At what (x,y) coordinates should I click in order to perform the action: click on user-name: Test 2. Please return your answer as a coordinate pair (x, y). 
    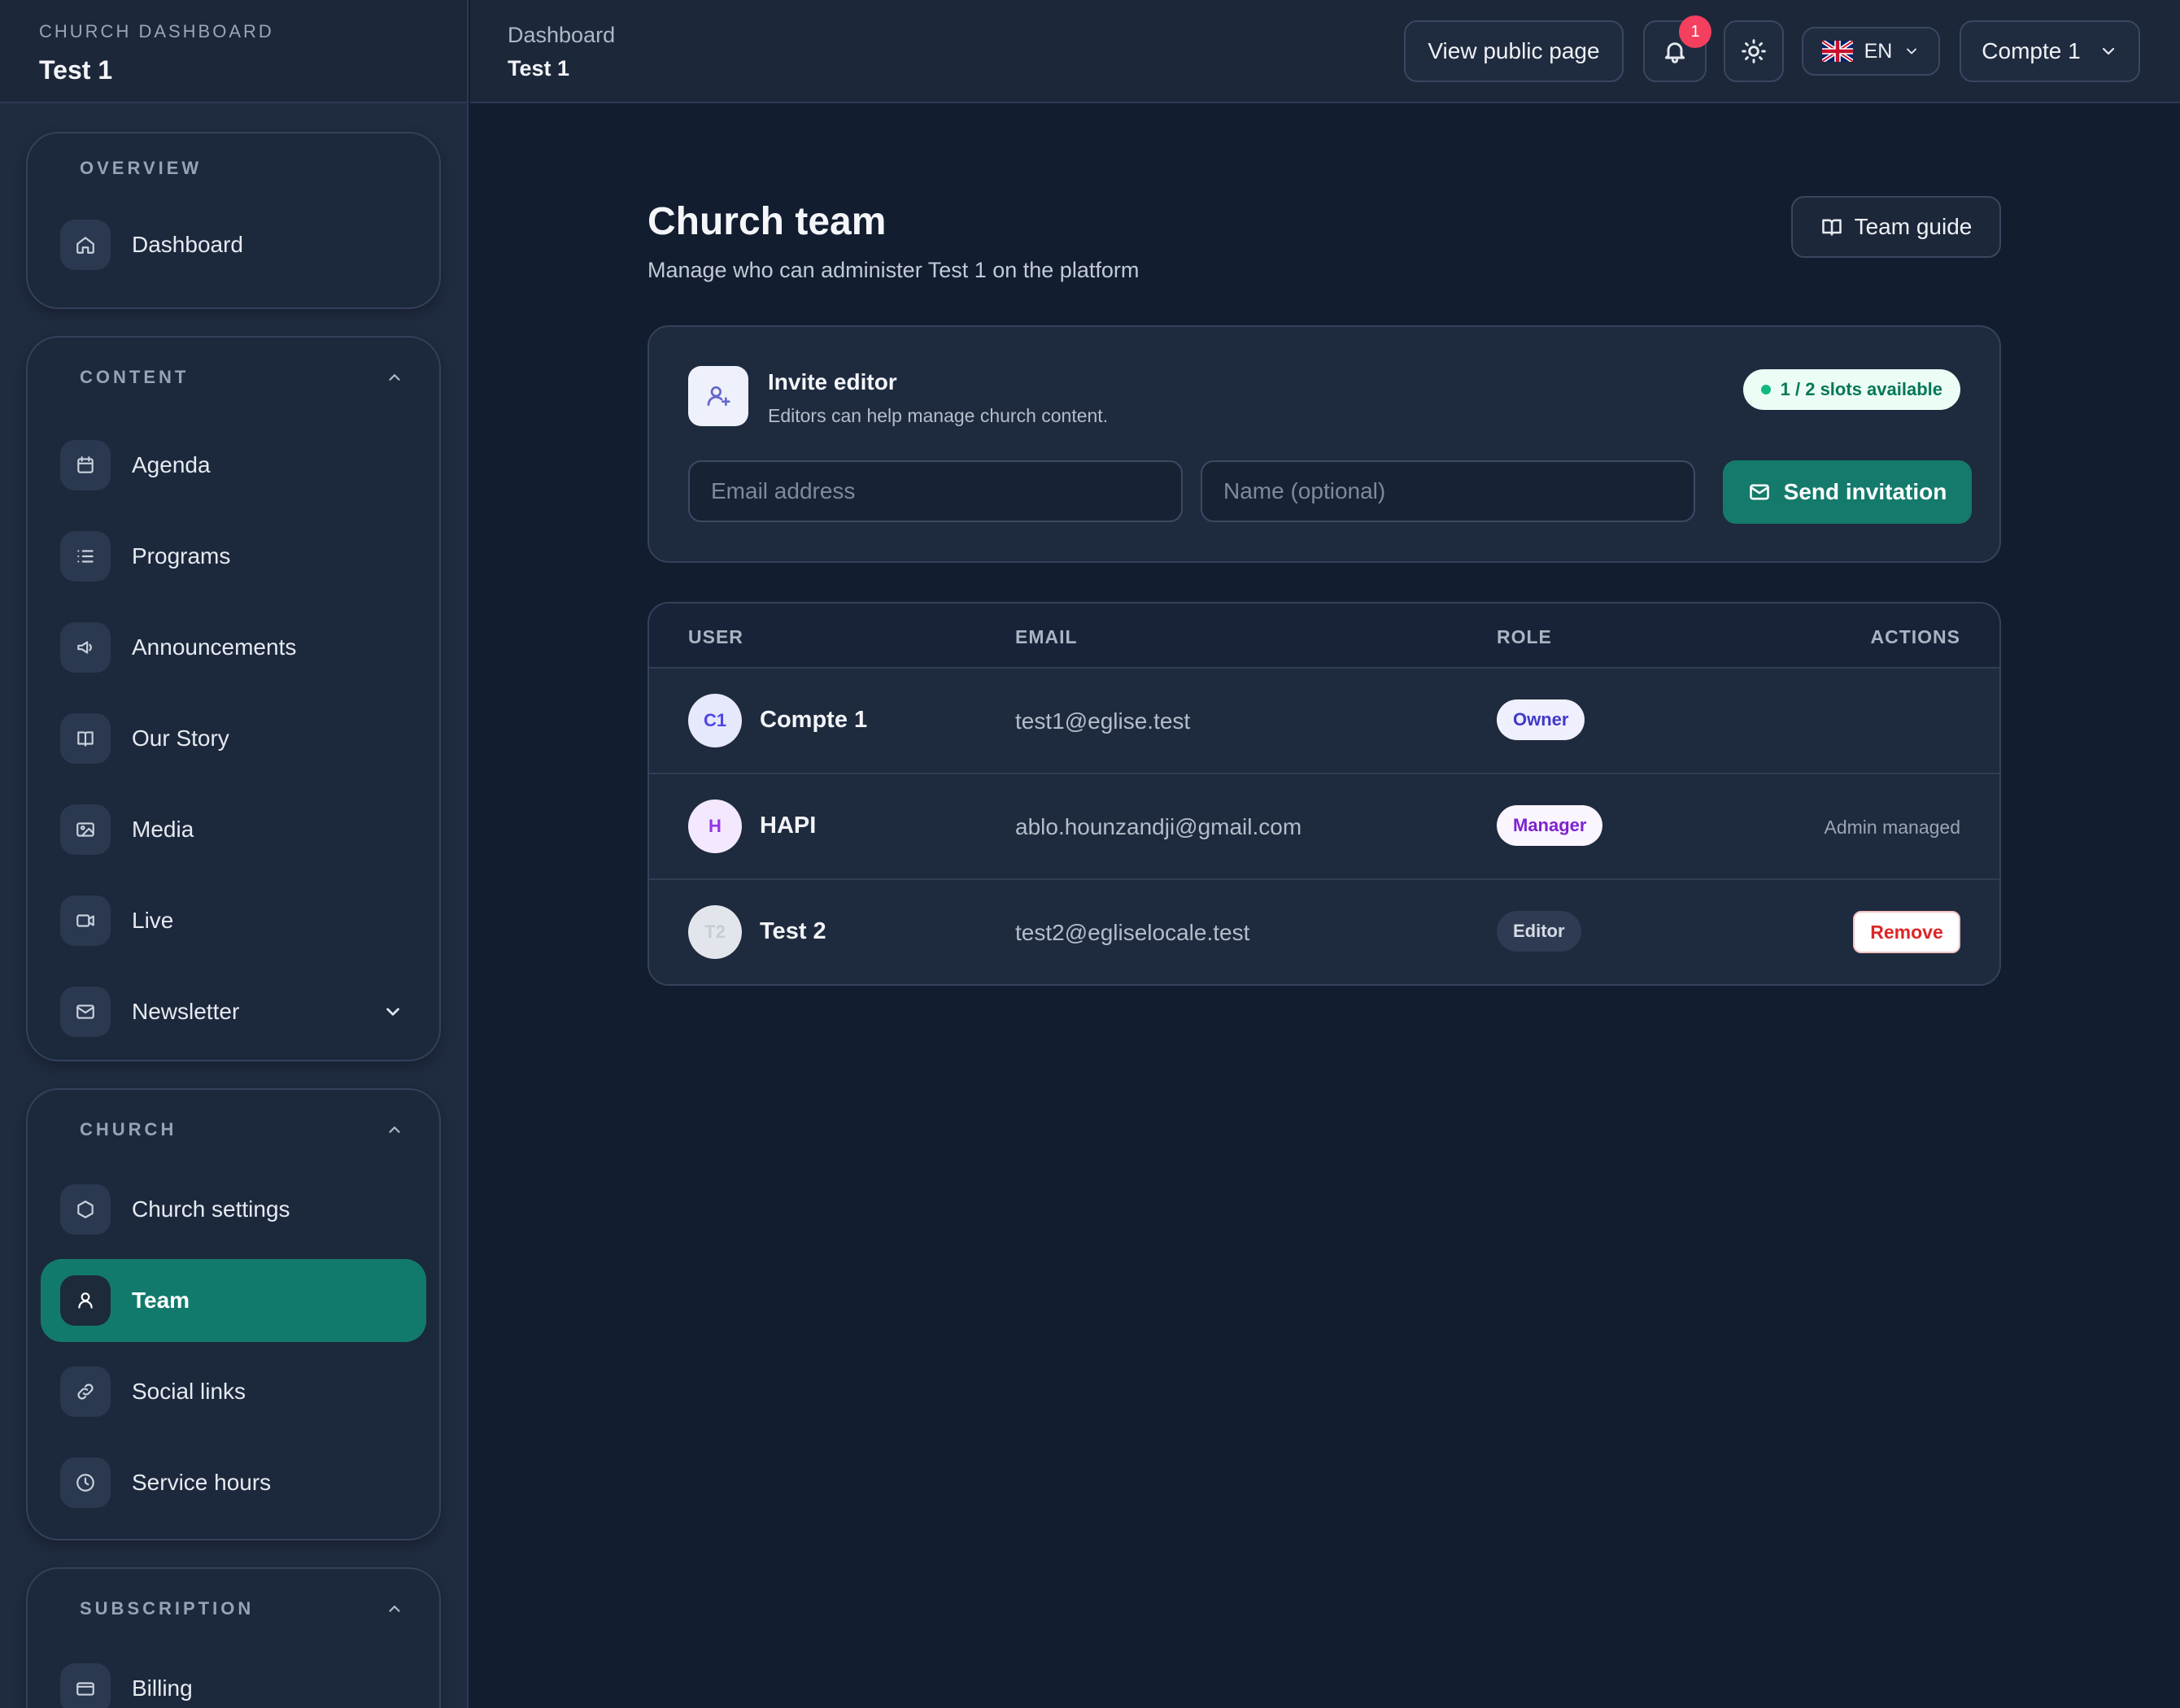
    Looking at the image, I should click on (793, 931).